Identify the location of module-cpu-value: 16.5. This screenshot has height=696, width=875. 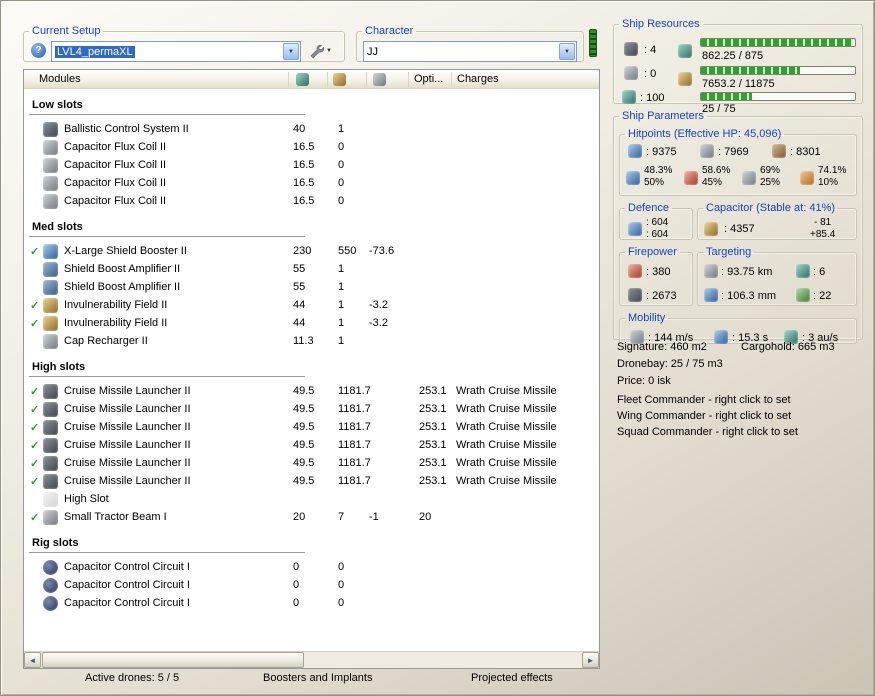
(304, 183).